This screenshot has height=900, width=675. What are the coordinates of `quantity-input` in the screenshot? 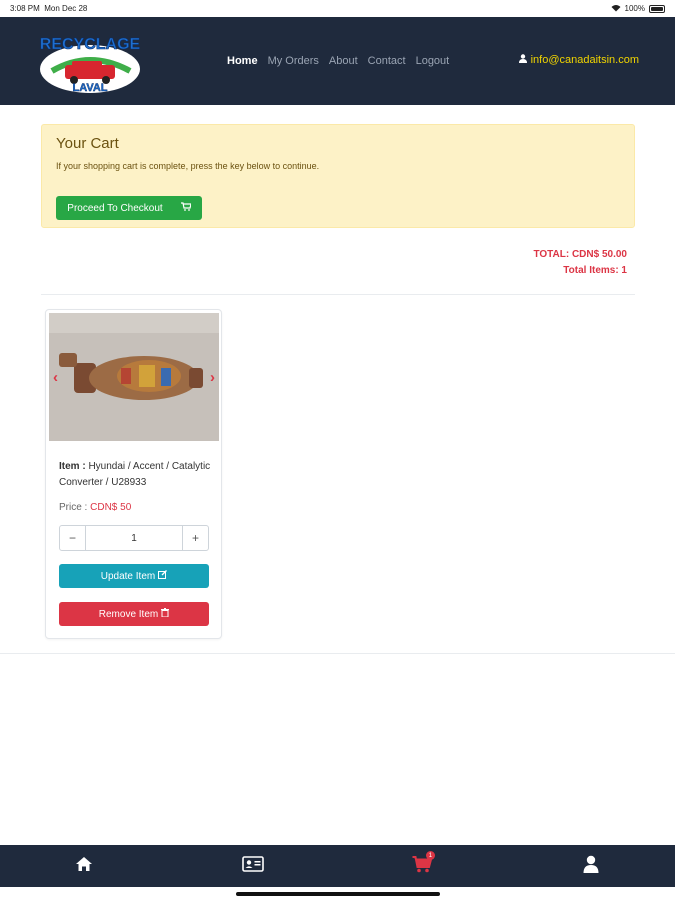 It's located at (134, 538).